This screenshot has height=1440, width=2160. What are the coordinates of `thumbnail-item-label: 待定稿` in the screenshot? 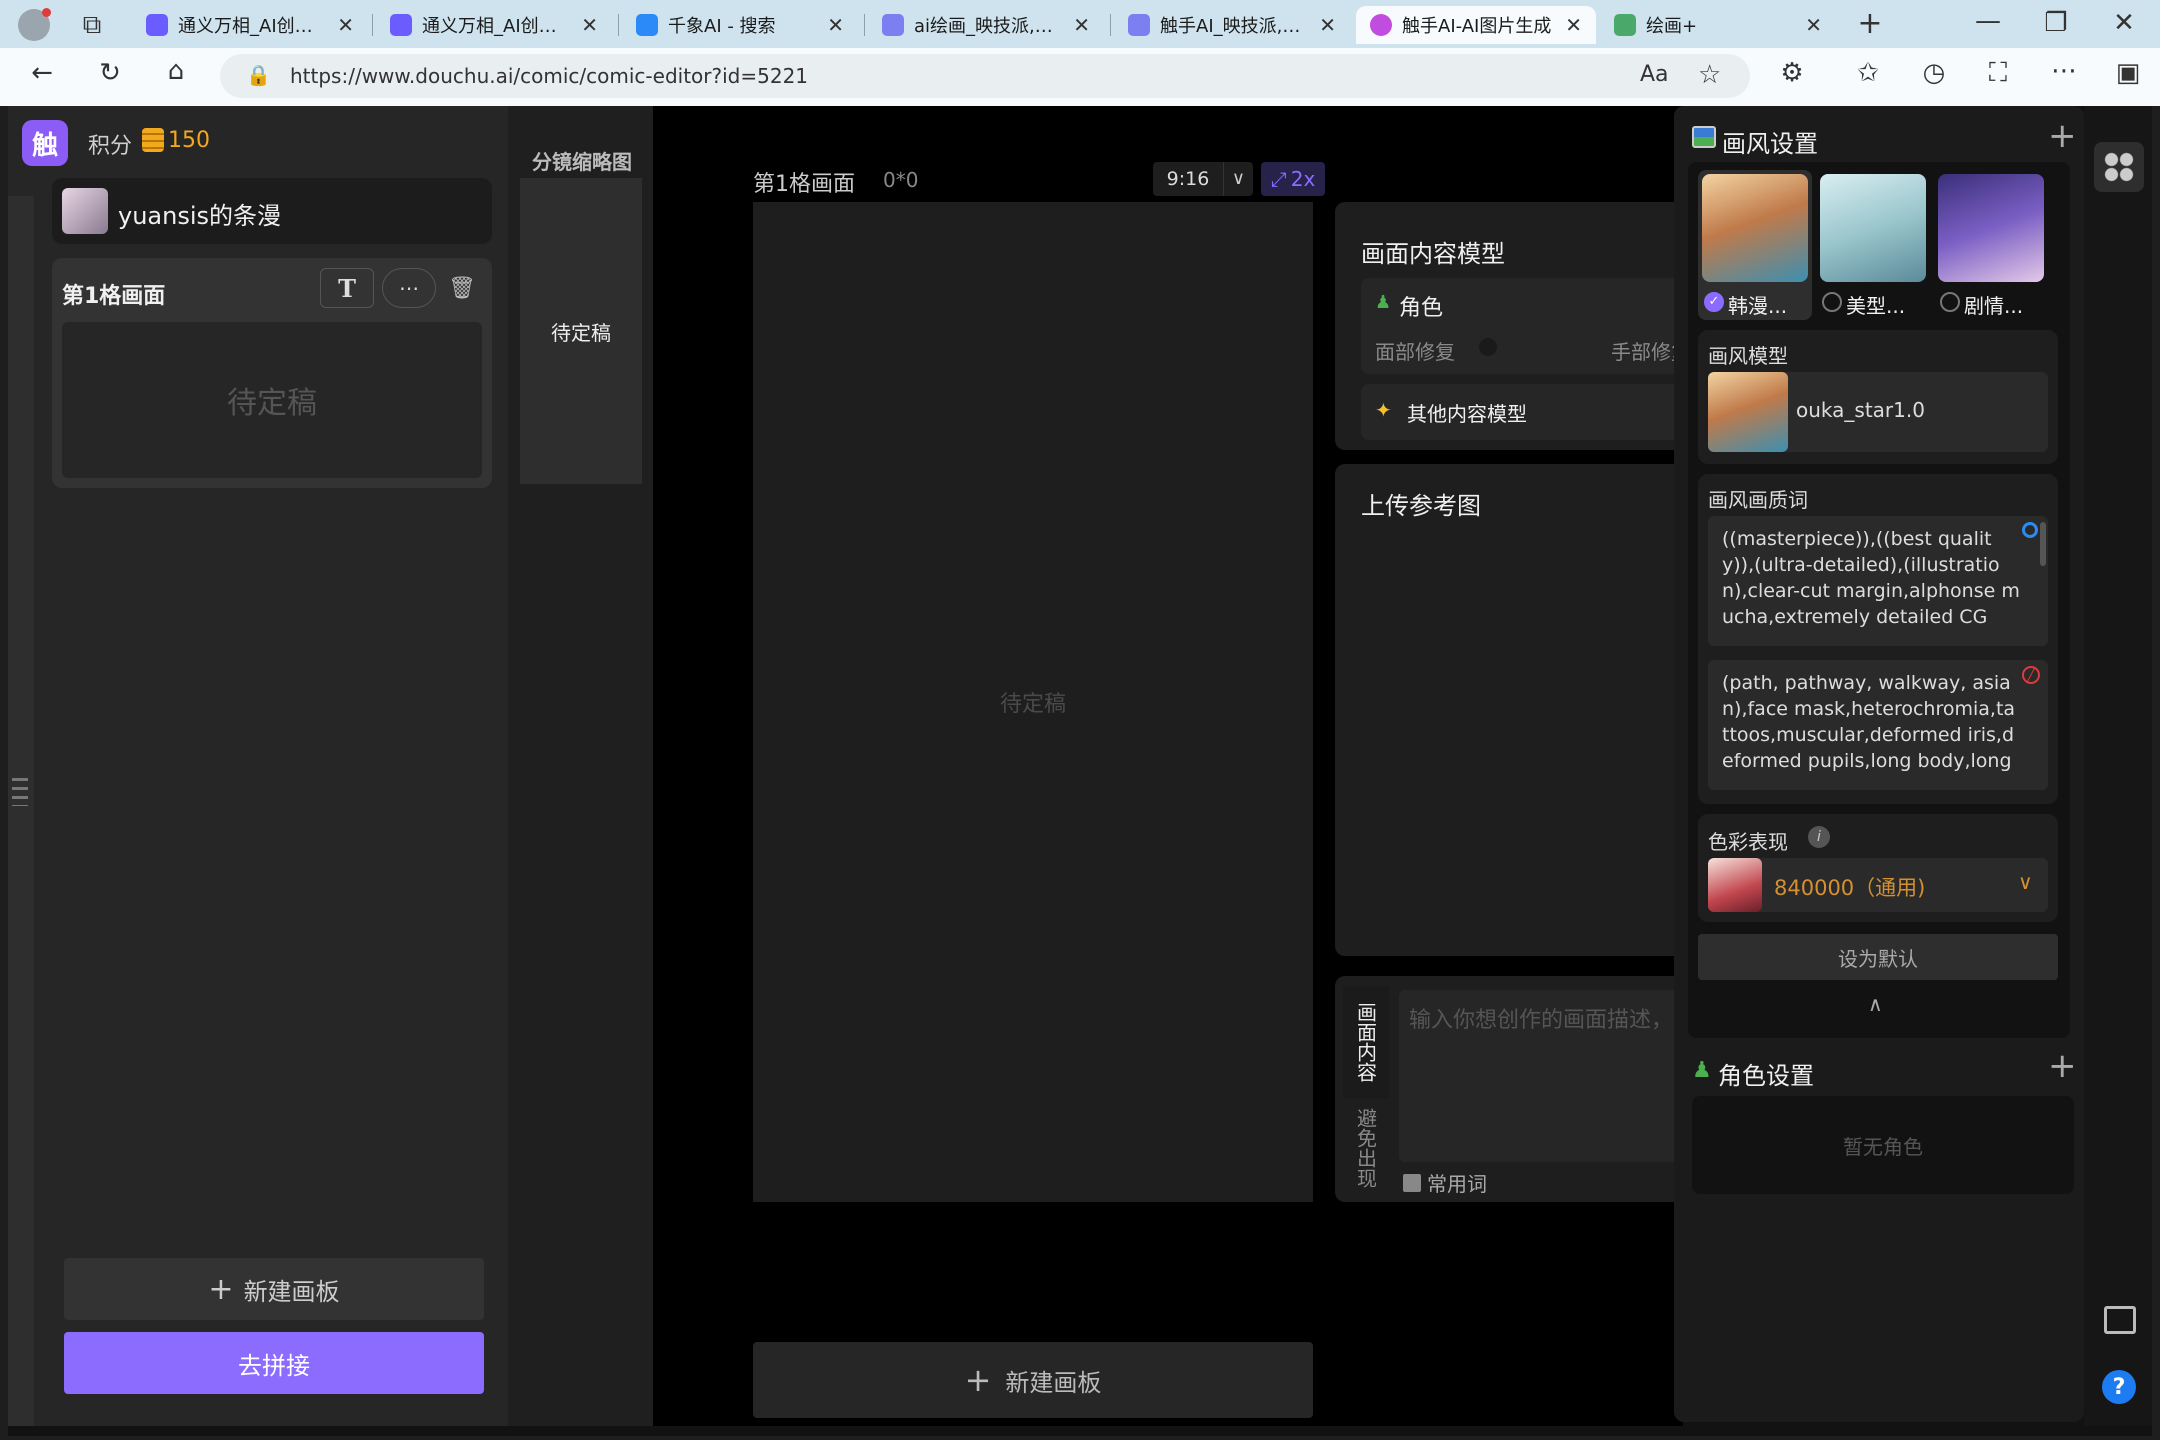 It's located at (581, 332).